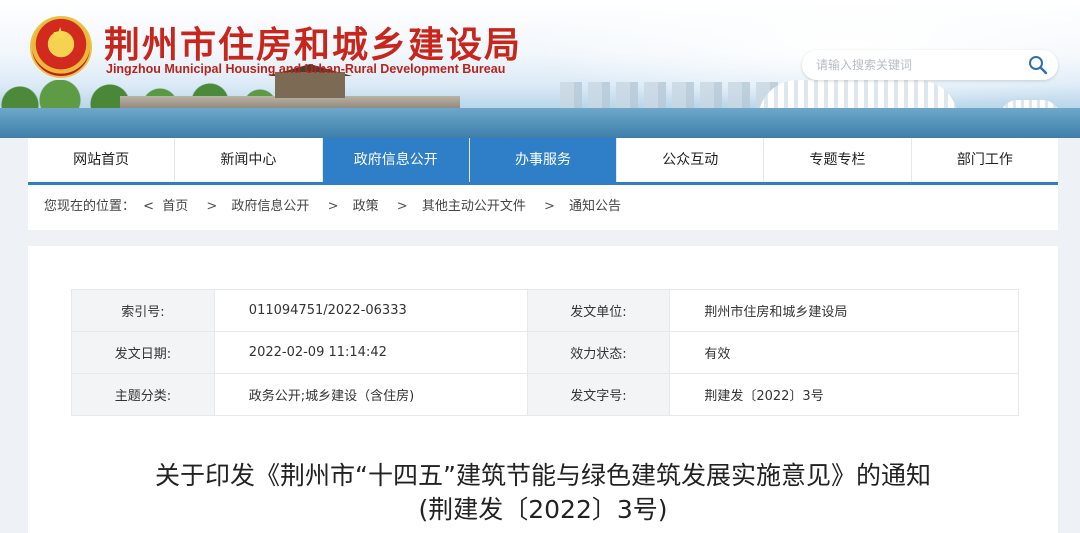  Describe the element at coordinates (916, 65) in the screenshot. I see `search-input` at that location.